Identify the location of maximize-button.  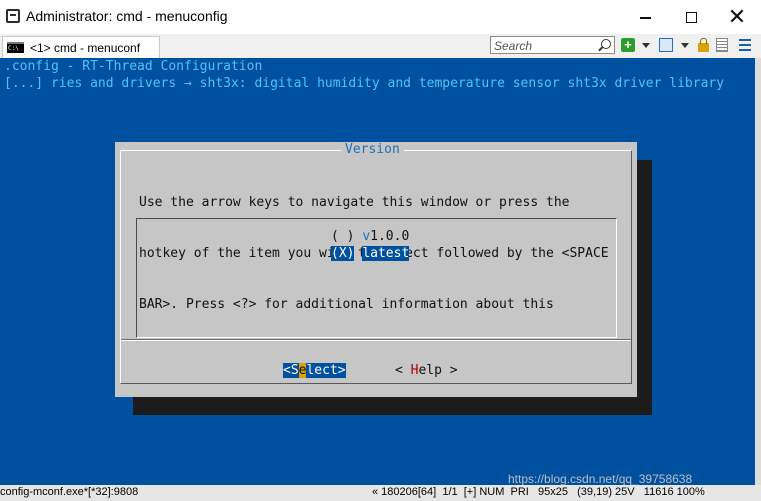
(691, 17).